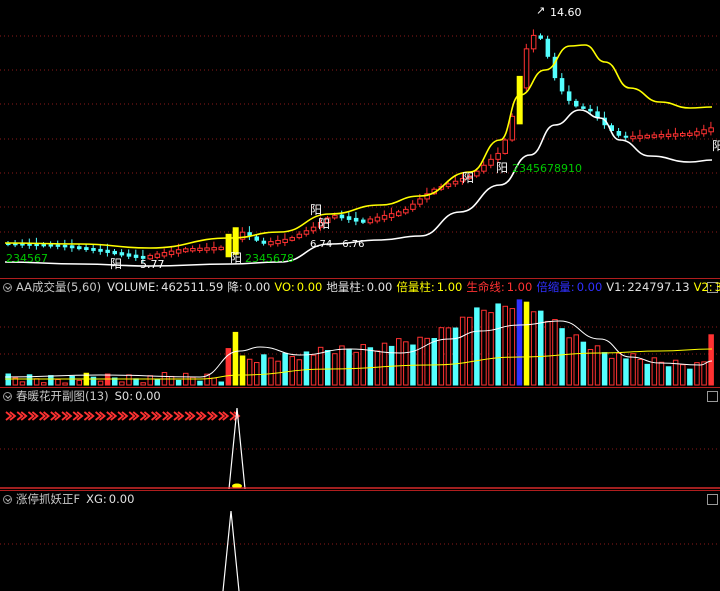  I want to click on high-price-label: 14.60, so click(566, 12).